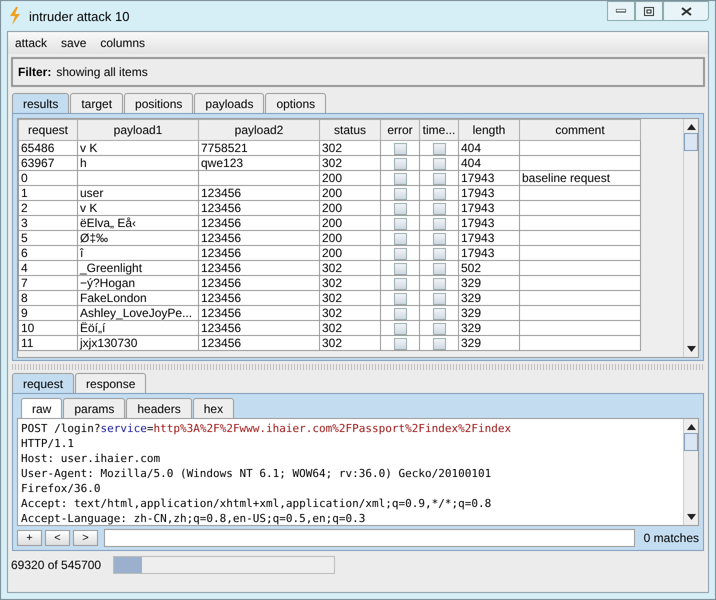 The height and width of the screenshot is (600, 716). I want to click on request-line: Firefox/36.0, so click(61, 488).